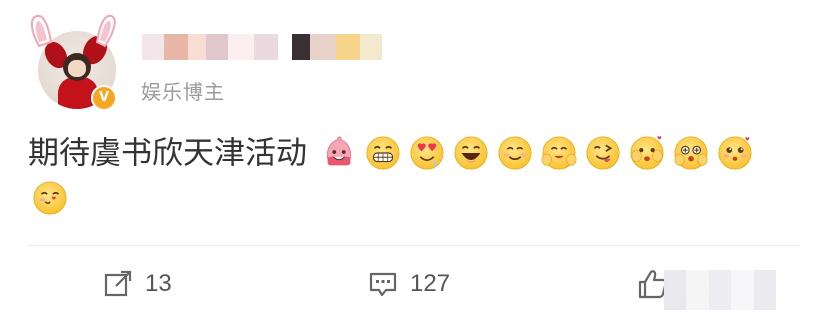 The height and width of the screenshot is (326, 828). I want to click on mosaic-overlay, so click(720, 290).